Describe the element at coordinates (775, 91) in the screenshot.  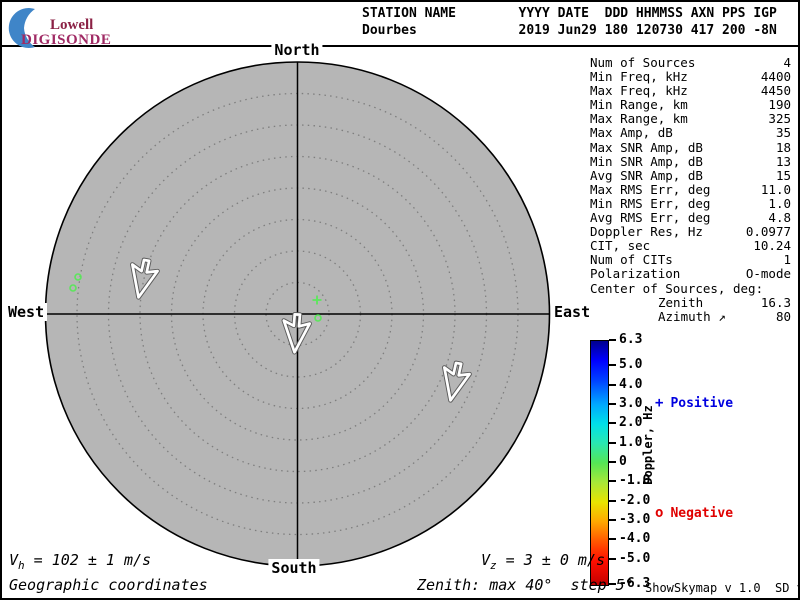
I see `param-value: 4450` at that location.